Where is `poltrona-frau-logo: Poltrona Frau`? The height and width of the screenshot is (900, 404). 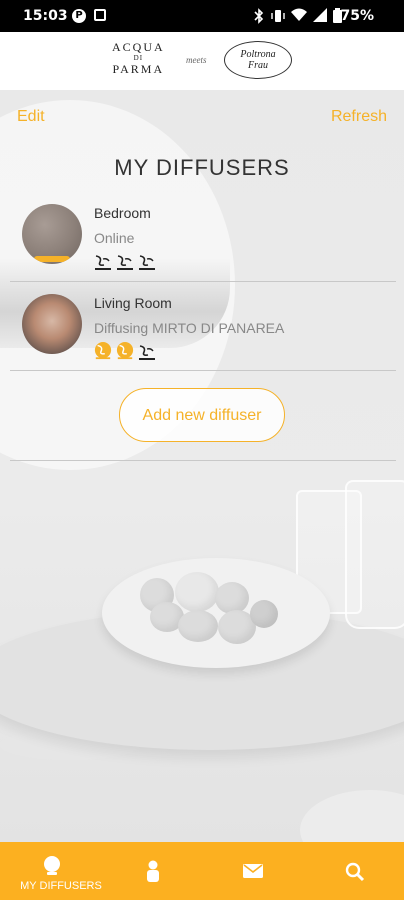 poltrona-frau-logo: Poltrona Frau is located at coordinates (258, 60).